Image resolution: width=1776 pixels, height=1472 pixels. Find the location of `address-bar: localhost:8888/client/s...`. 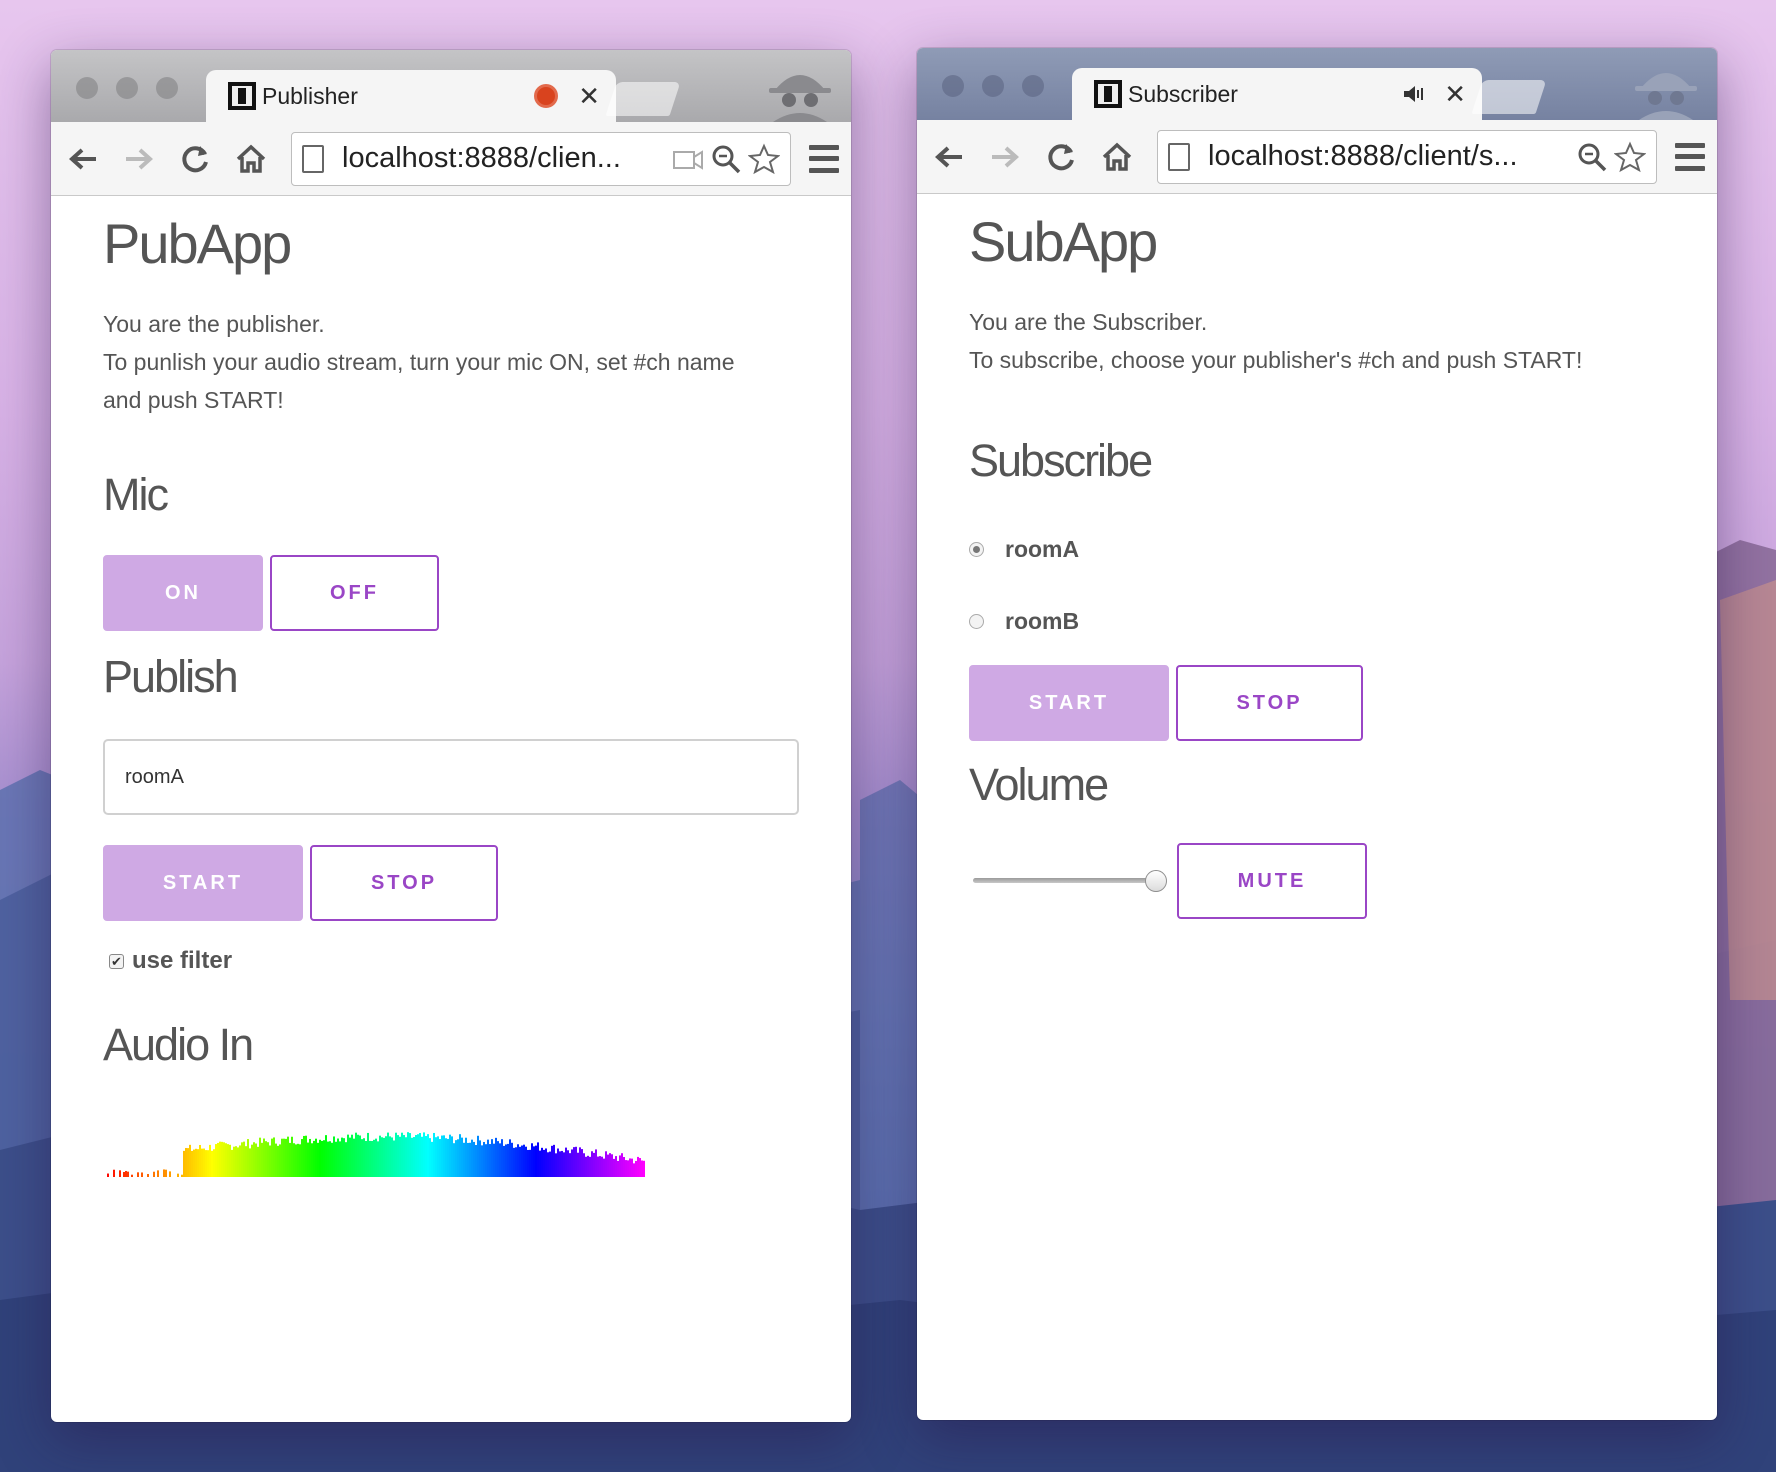

address-bar: localhost:8888/client/s... is located at coordinates (1407, 156).